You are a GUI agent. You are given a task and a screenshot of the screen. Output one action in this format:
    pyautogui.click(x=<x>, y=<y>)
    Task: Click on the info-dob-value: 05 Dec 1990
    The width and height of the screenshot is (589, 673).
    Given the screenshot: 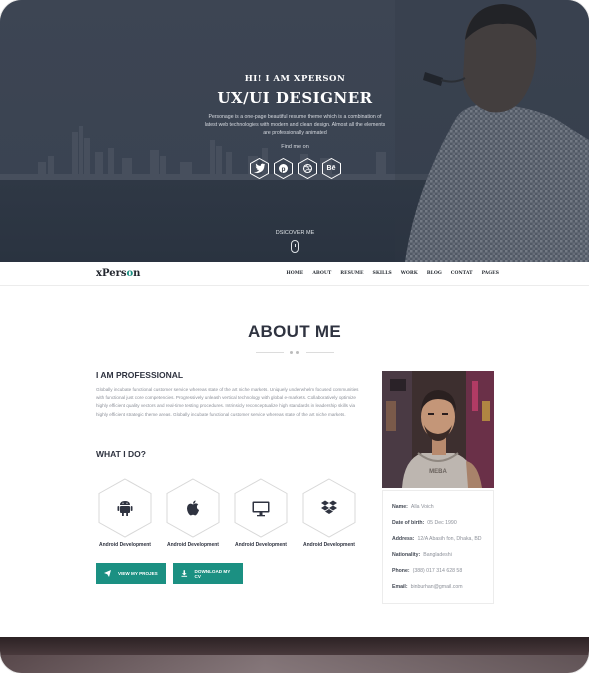 What is the action you would take?
    pyautogui.click(x=442, y=523)
    